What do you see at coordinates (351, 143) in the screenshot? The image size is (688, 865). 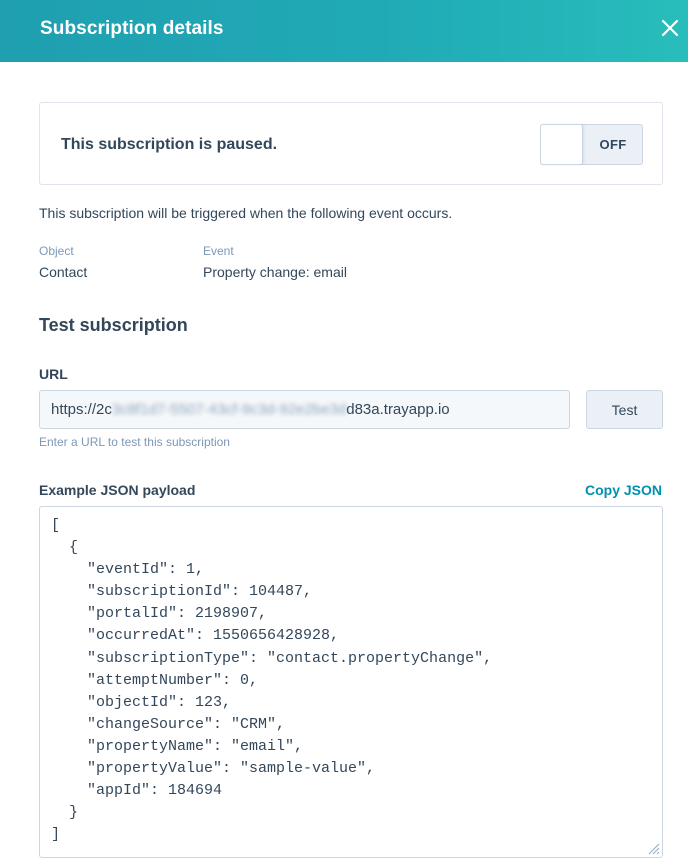 I see `status-card: This subscription is paused. OFF` at bounding box center [351, 143].